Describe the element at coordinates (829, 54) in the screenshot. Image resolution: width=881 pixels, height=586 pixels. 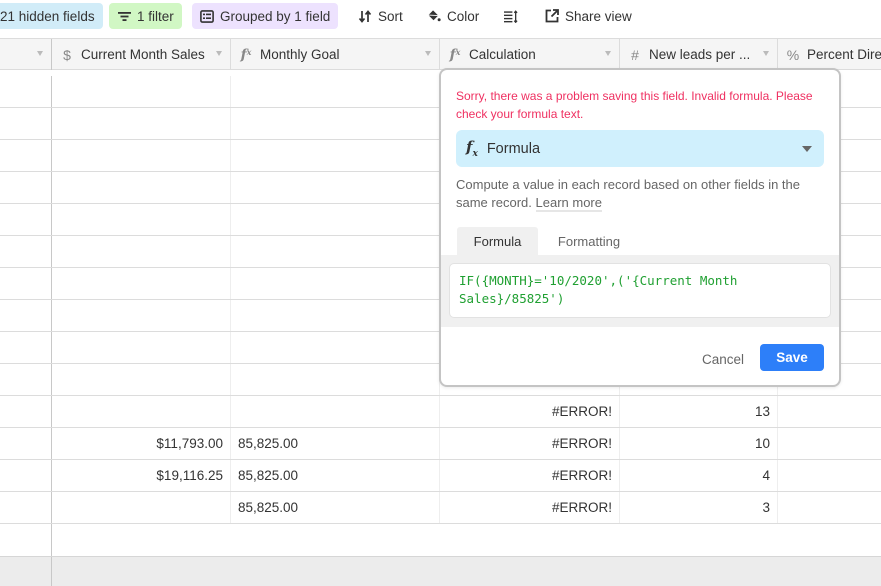
I see `column-header-percent-direct: % Percent Direc` at that location.